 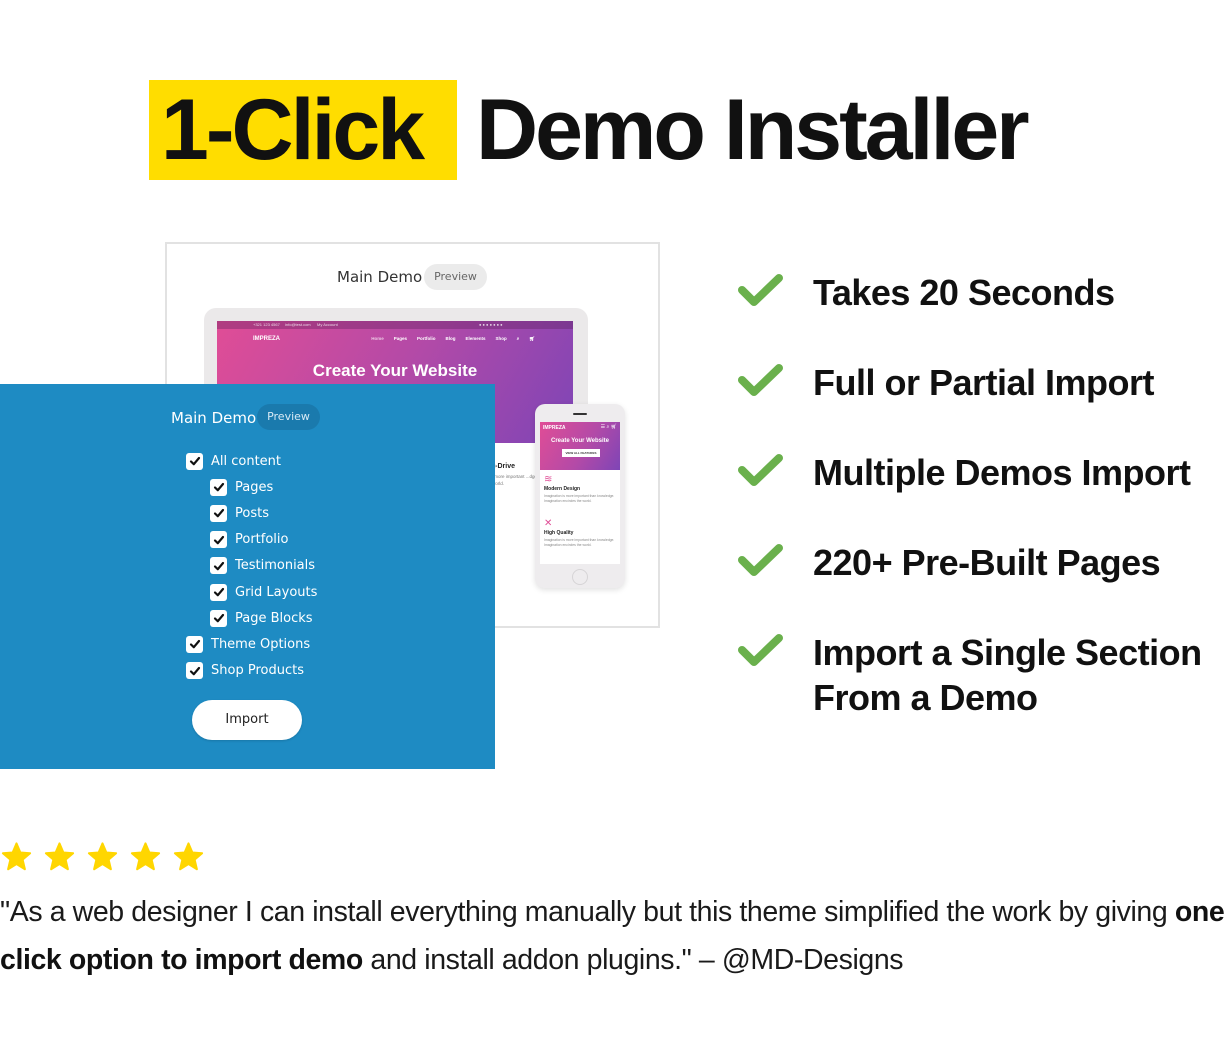 I want to click on import-option-checkbox: Testimonials, so click(x=262, y=566).